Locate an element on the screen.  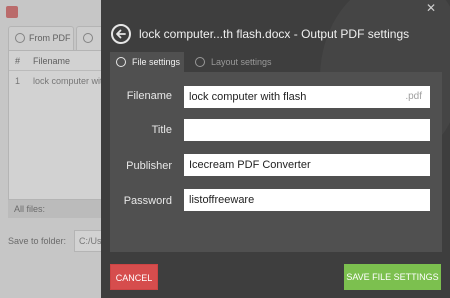
publisher-label: Publisher is located at coordinates (149, 166).